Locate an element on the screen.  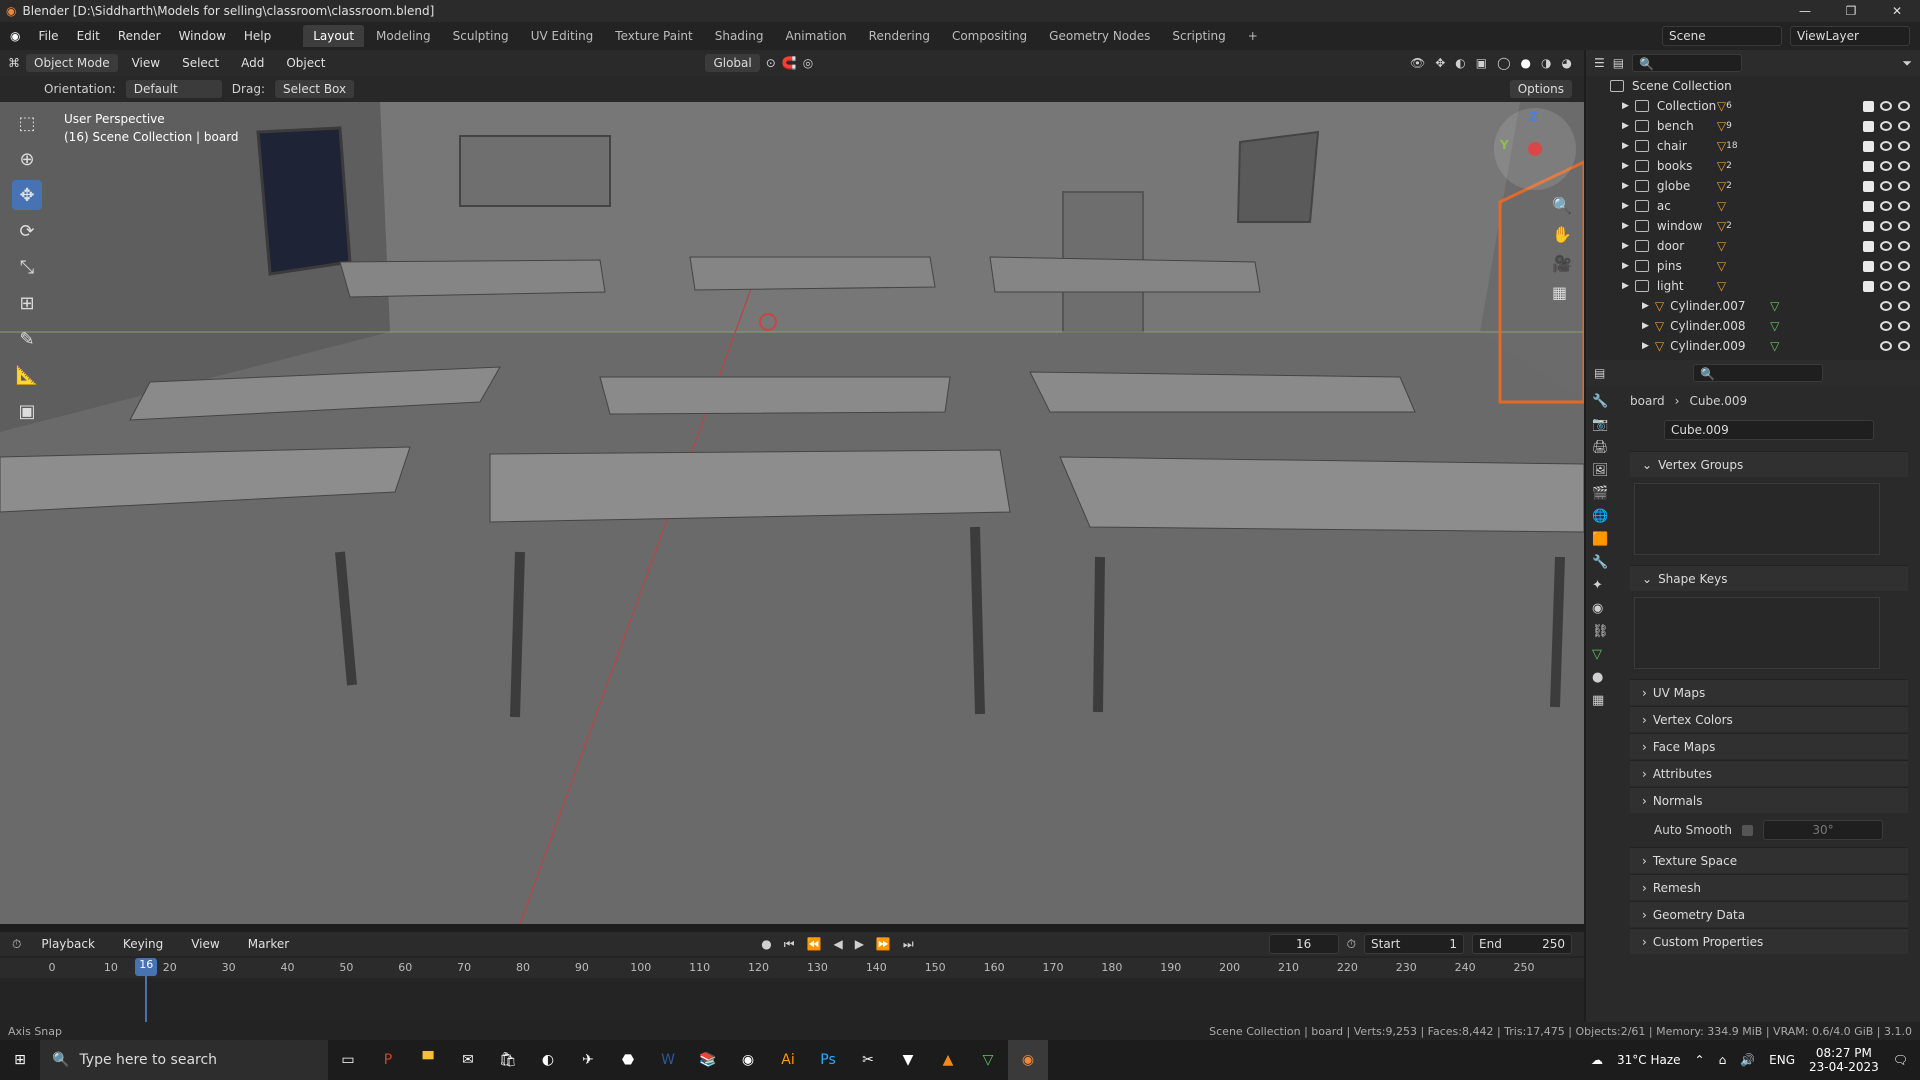
workspace-tab-scripting: Scripting is located at coordinates (1198, 36).